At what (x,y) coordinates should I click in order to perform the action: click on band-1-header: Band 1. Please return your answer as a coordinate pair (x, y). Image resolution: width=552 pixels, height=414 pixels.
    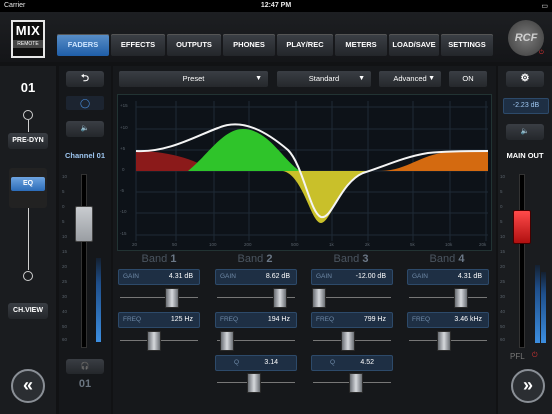
    Looking at the image, I should click on (159, 259).